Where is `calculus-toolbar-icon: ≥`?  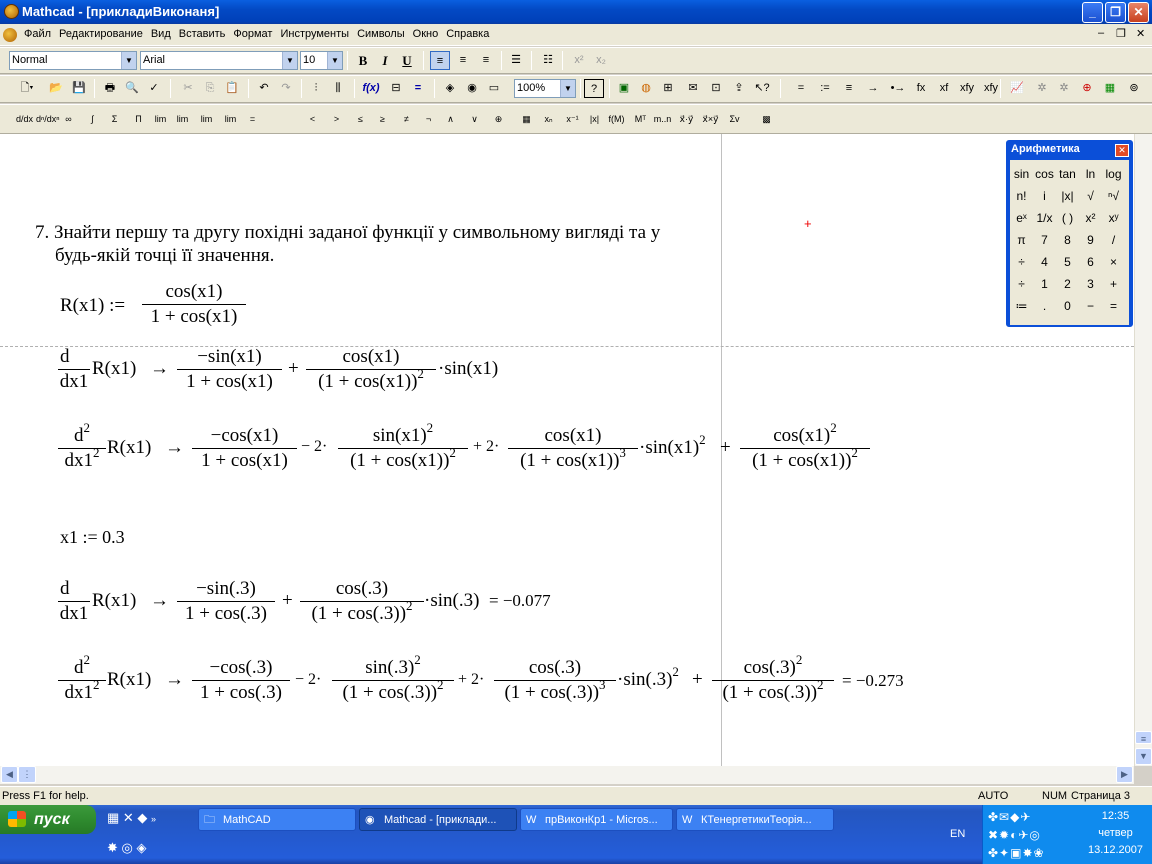
calculus-toolbar-icon: ≥ is located at coordinates (382, 119).